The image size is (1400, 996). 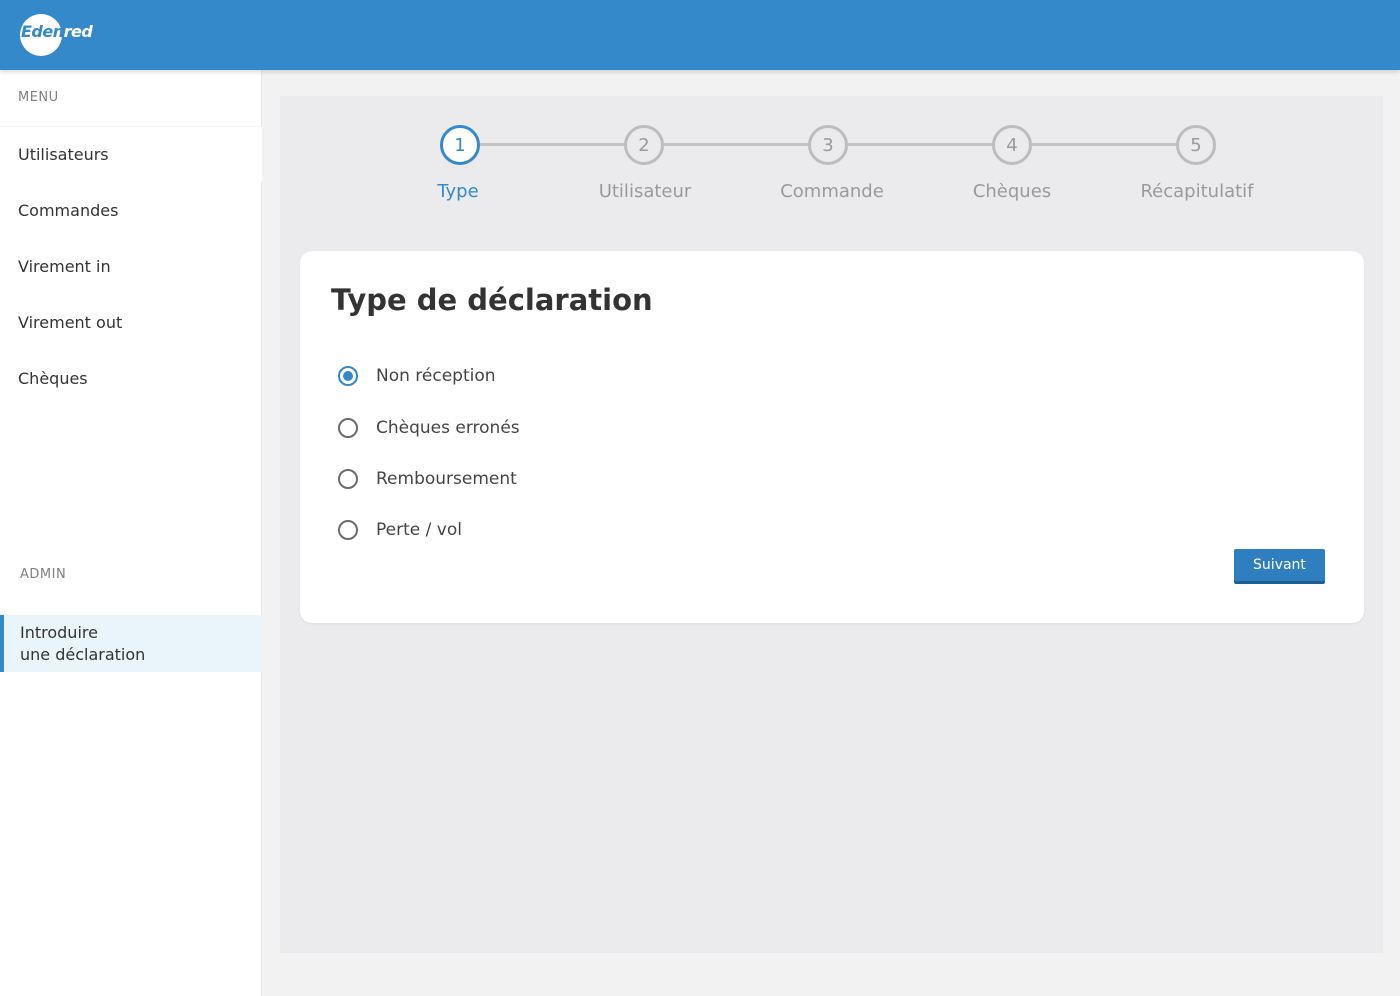 I want to click on option-non-reception: Non réception, so click(x=417, y=376).